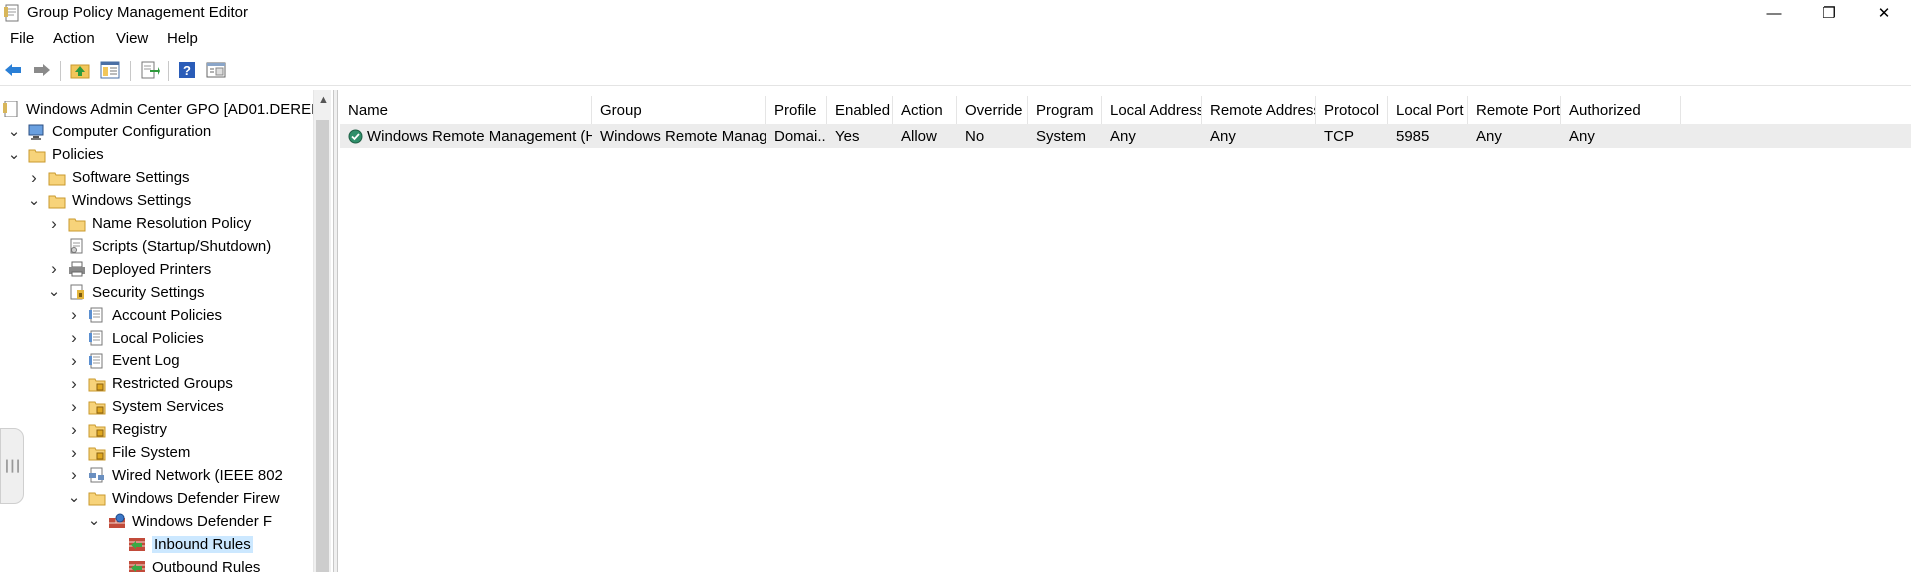  What do you see at coordinates (145, 407) in the screenshot?
I see `tree-item-system-services: › System Services` at bounding box center [145, 407].